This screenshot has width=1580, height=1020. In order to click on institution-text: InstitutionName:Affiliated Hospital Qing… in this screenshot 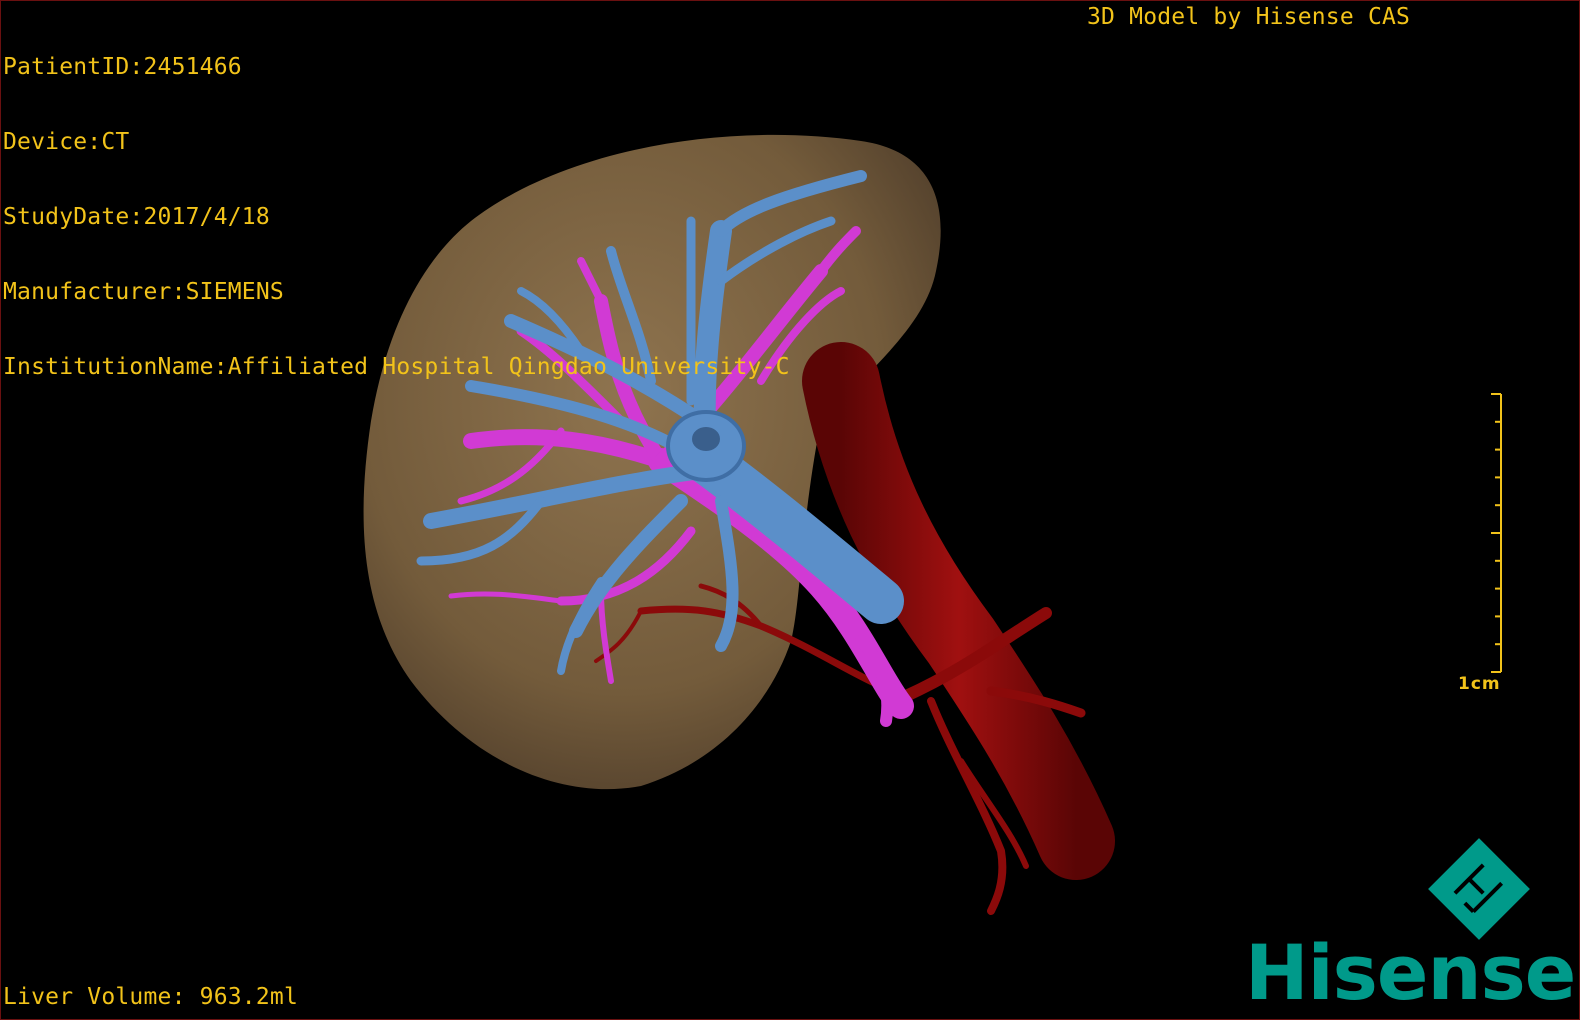, I will do `click(396, 367)`.